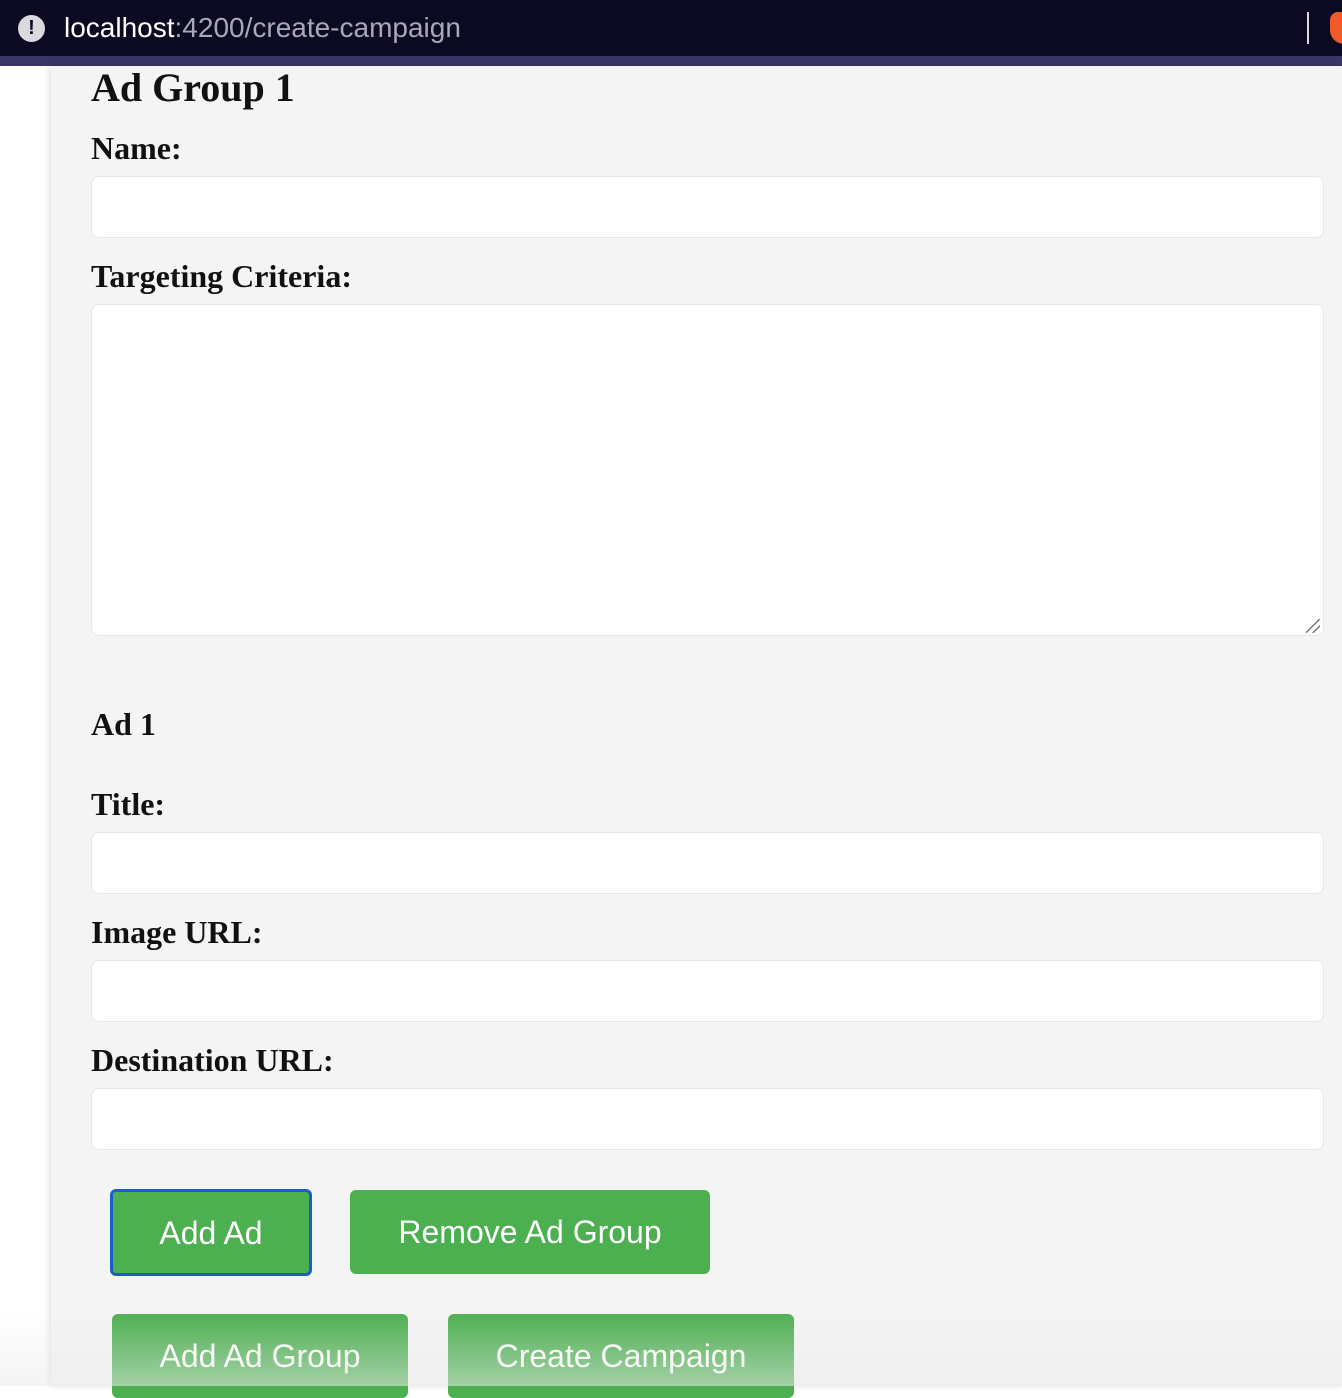 Image resolution: width=1342 pixels, height=1398 pixels. I want to click on ad-group-name-label: Name:, so click(136, 148).